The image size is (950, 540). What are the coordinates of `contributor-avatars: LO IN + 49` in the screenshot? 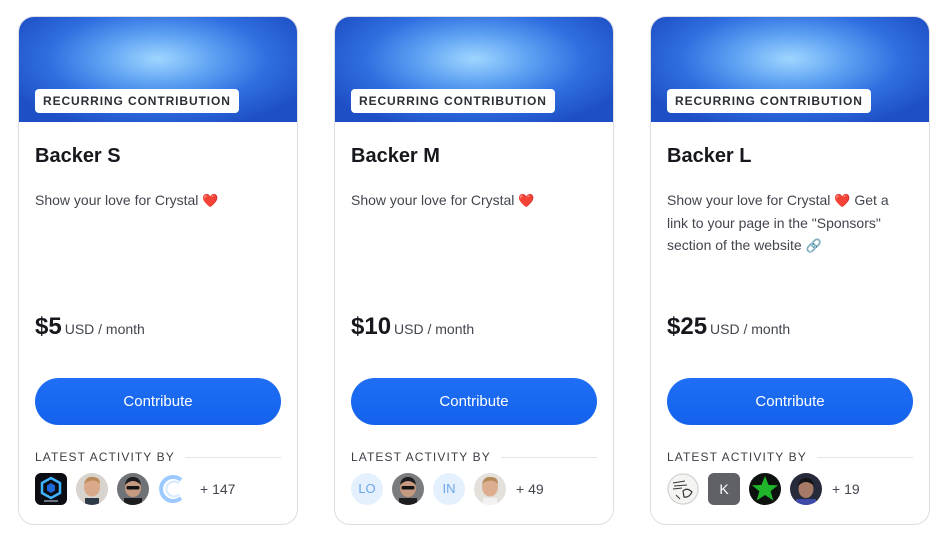 It's located at (447, 488).